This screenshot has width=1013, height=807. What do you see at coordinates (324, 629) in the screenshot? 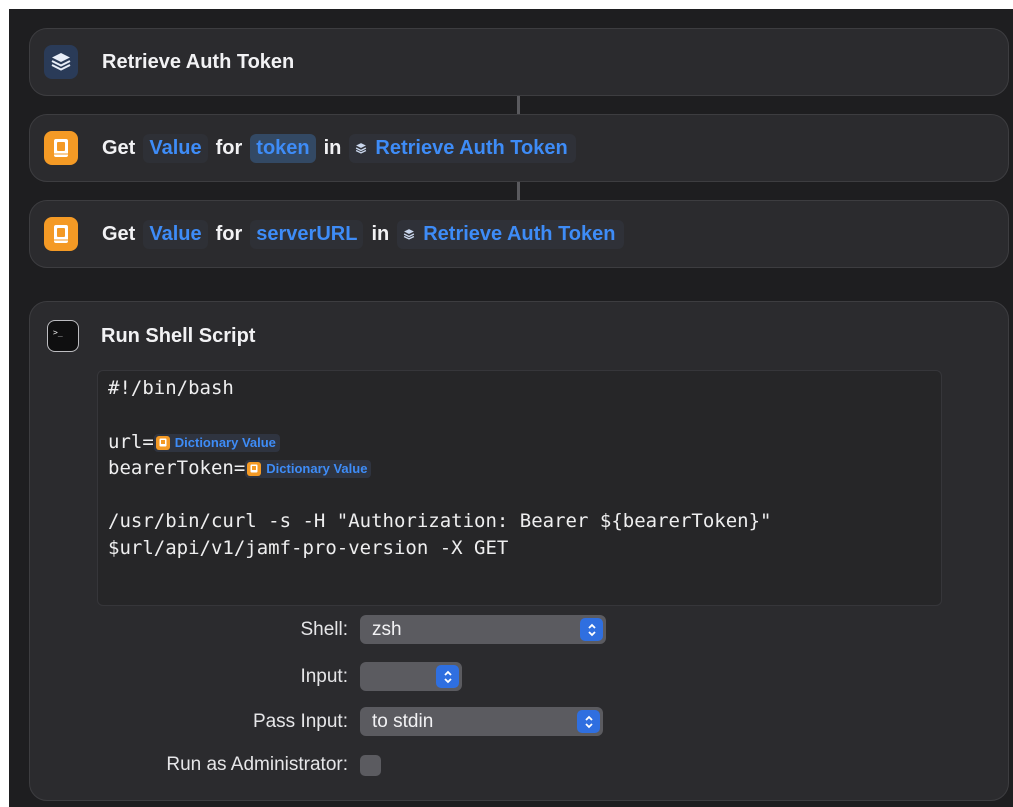
I see `shell-label: Shell:` at bounding box center [324, 629].